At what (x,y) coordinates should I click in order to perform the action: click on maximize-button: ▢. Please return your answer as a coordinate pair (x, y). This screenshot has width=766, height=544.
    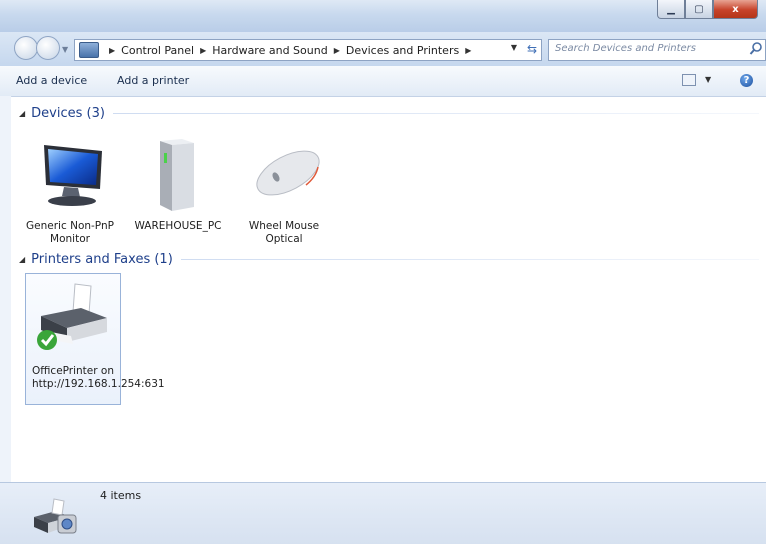
    Looking at the image, I should click on (699, 9).